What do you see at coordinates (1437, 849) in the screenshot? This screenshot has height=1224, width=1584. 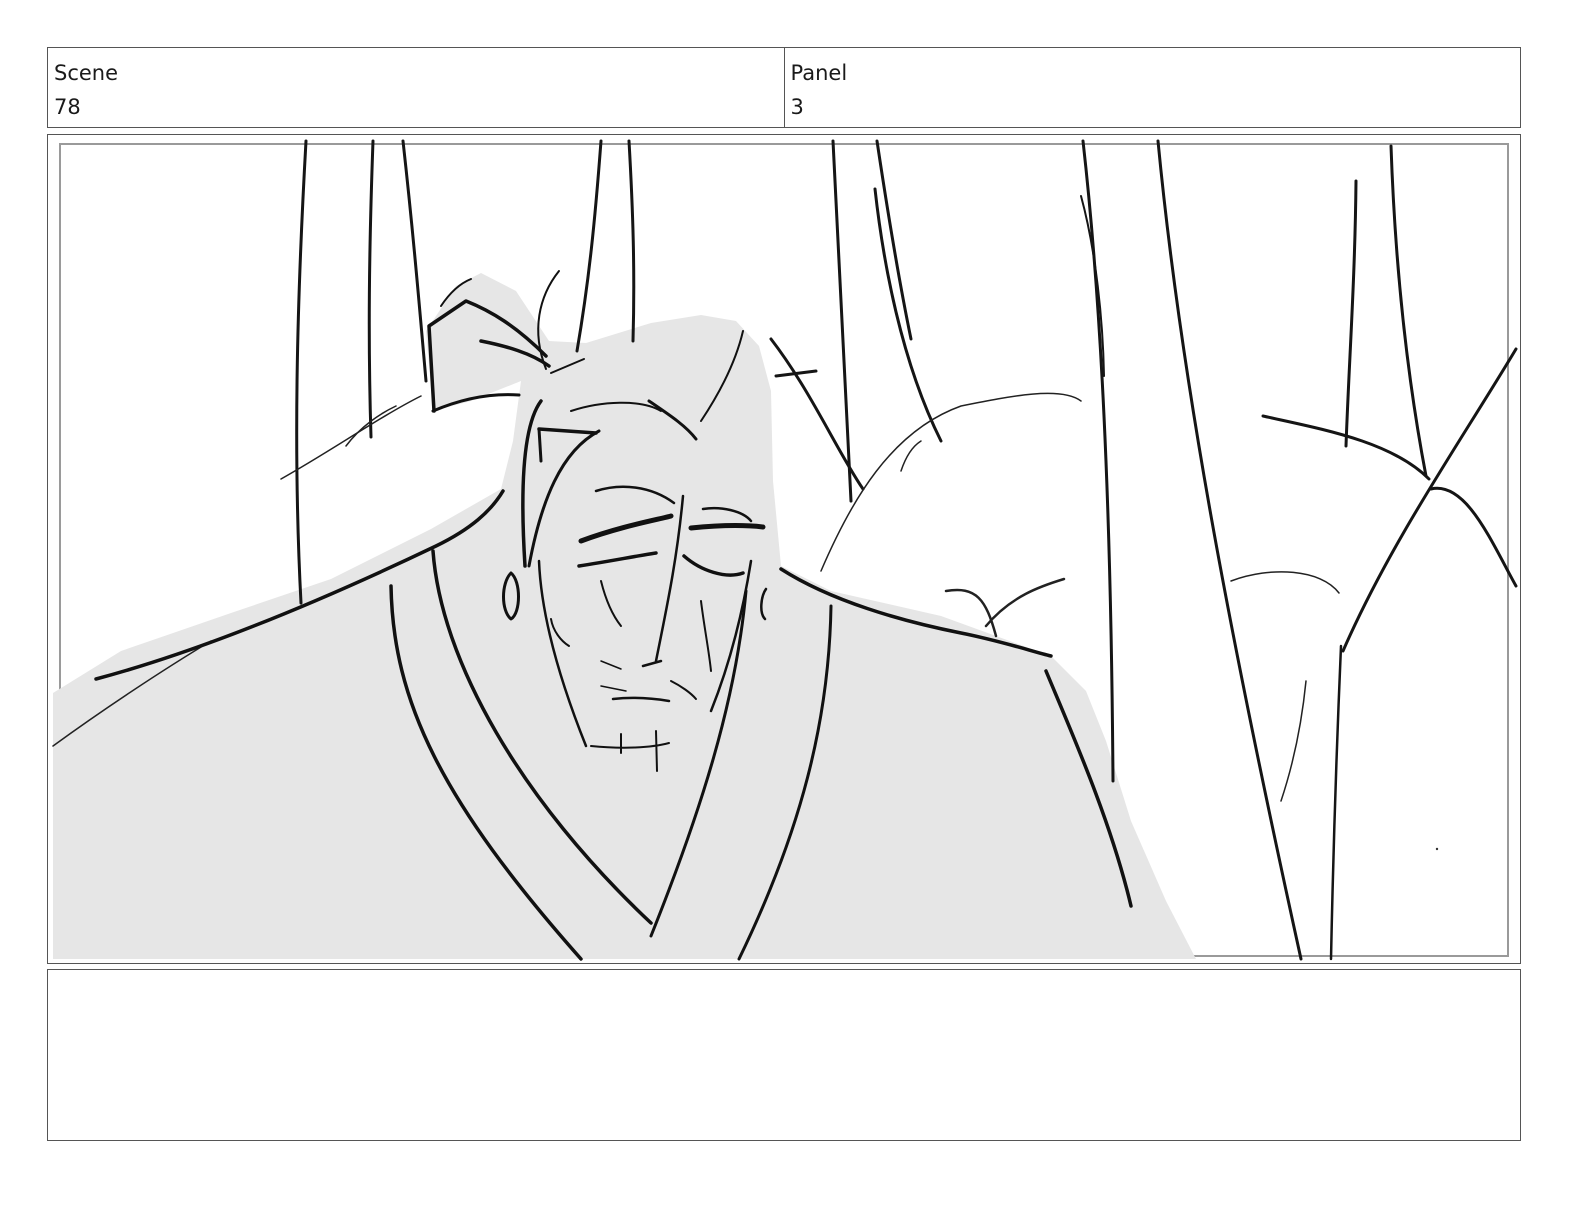 I see `sketch-speck` at bounding box center [1437, 849].